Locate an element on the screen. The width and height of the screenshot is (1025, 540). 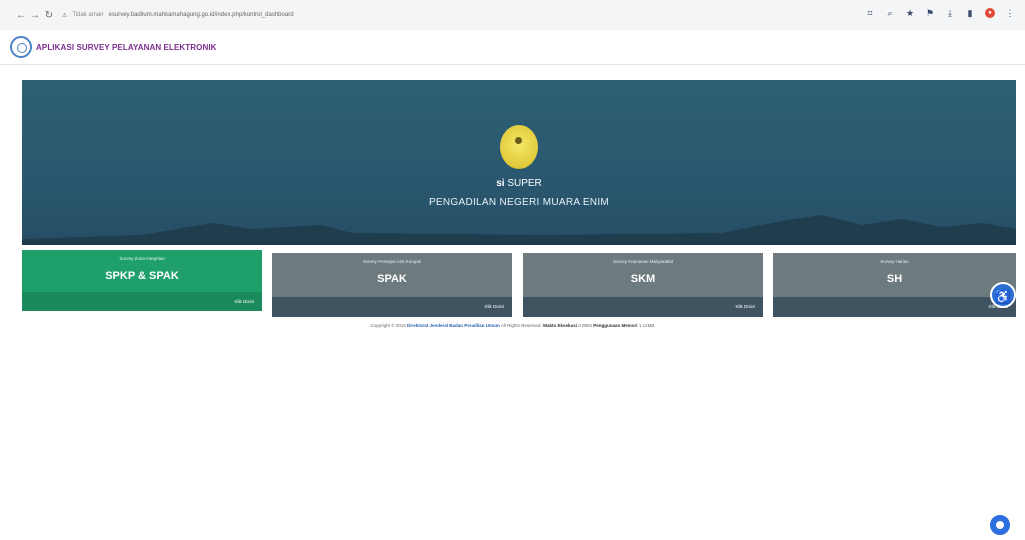
rights-text: All Rights Reserved. is located at coordinates (521, 325).